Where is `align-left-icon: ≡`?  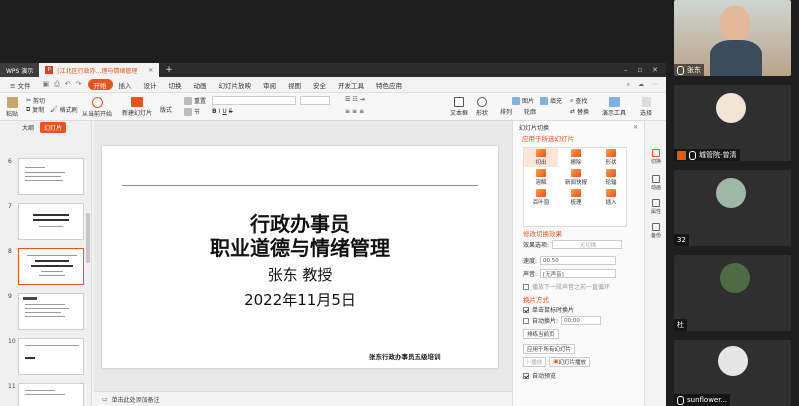
align-left-icon: ≡ is located at coordinates (347, 111).